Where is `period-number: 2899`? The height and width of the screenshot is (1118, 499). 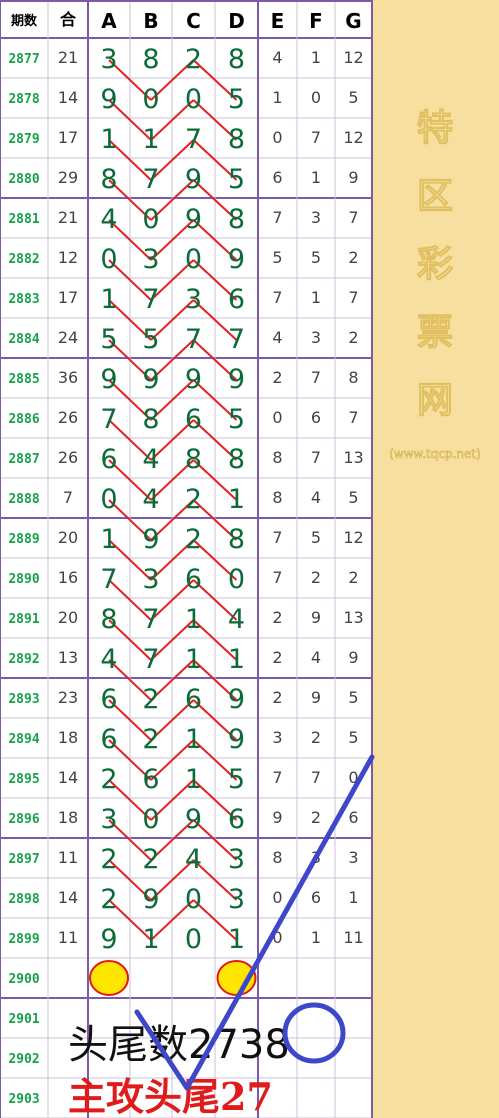
period-number: 2899 is located at coordinates (23, 939).